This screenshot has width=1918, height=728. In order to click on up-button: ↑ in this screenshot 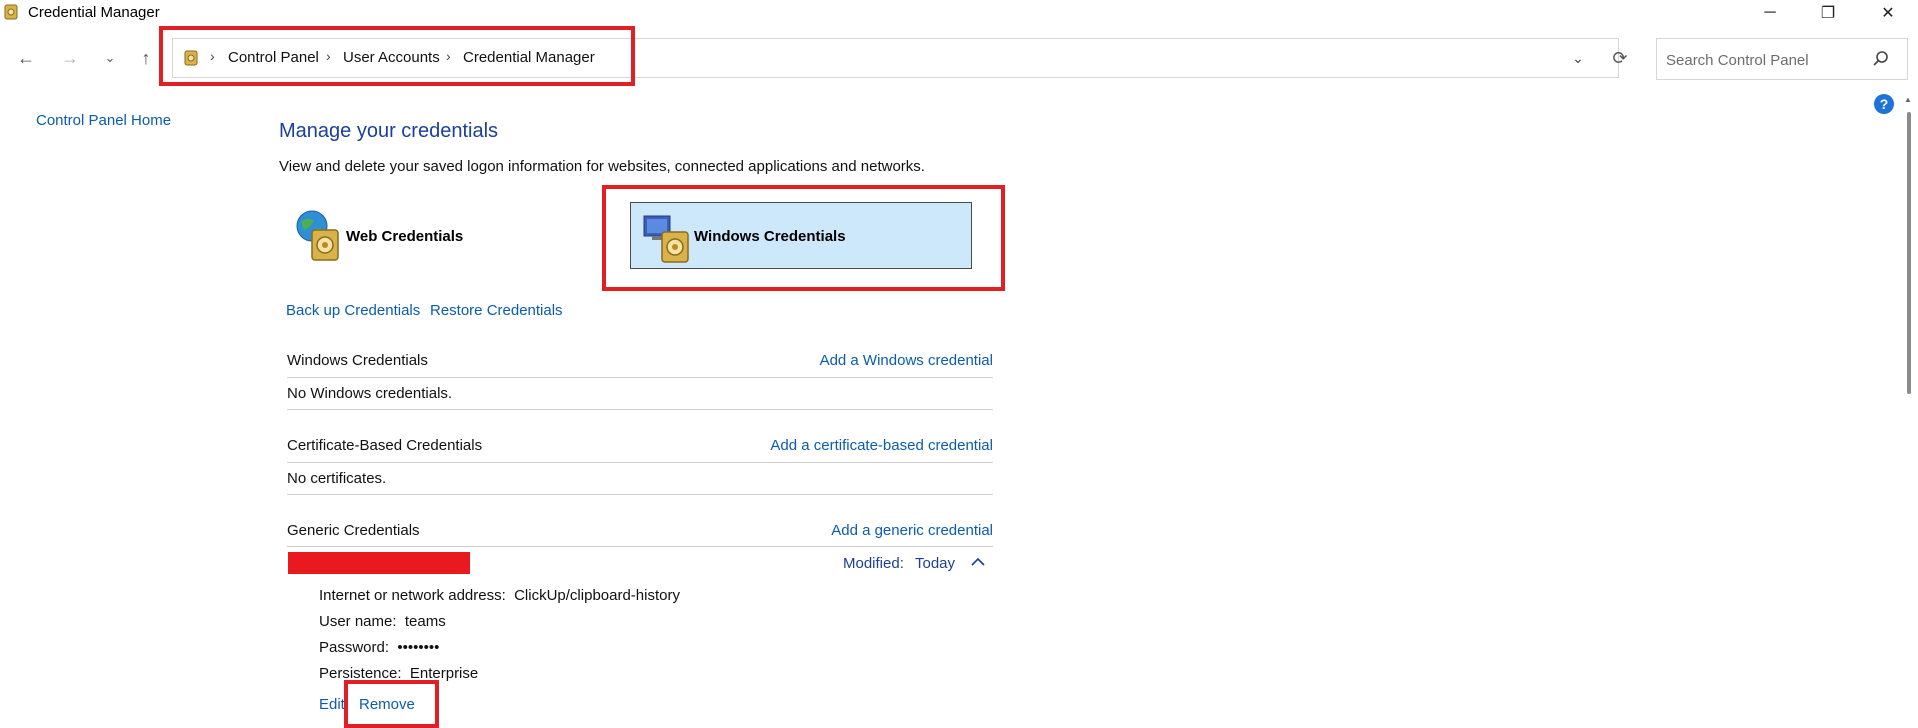, I will do `click(146, 58)`.